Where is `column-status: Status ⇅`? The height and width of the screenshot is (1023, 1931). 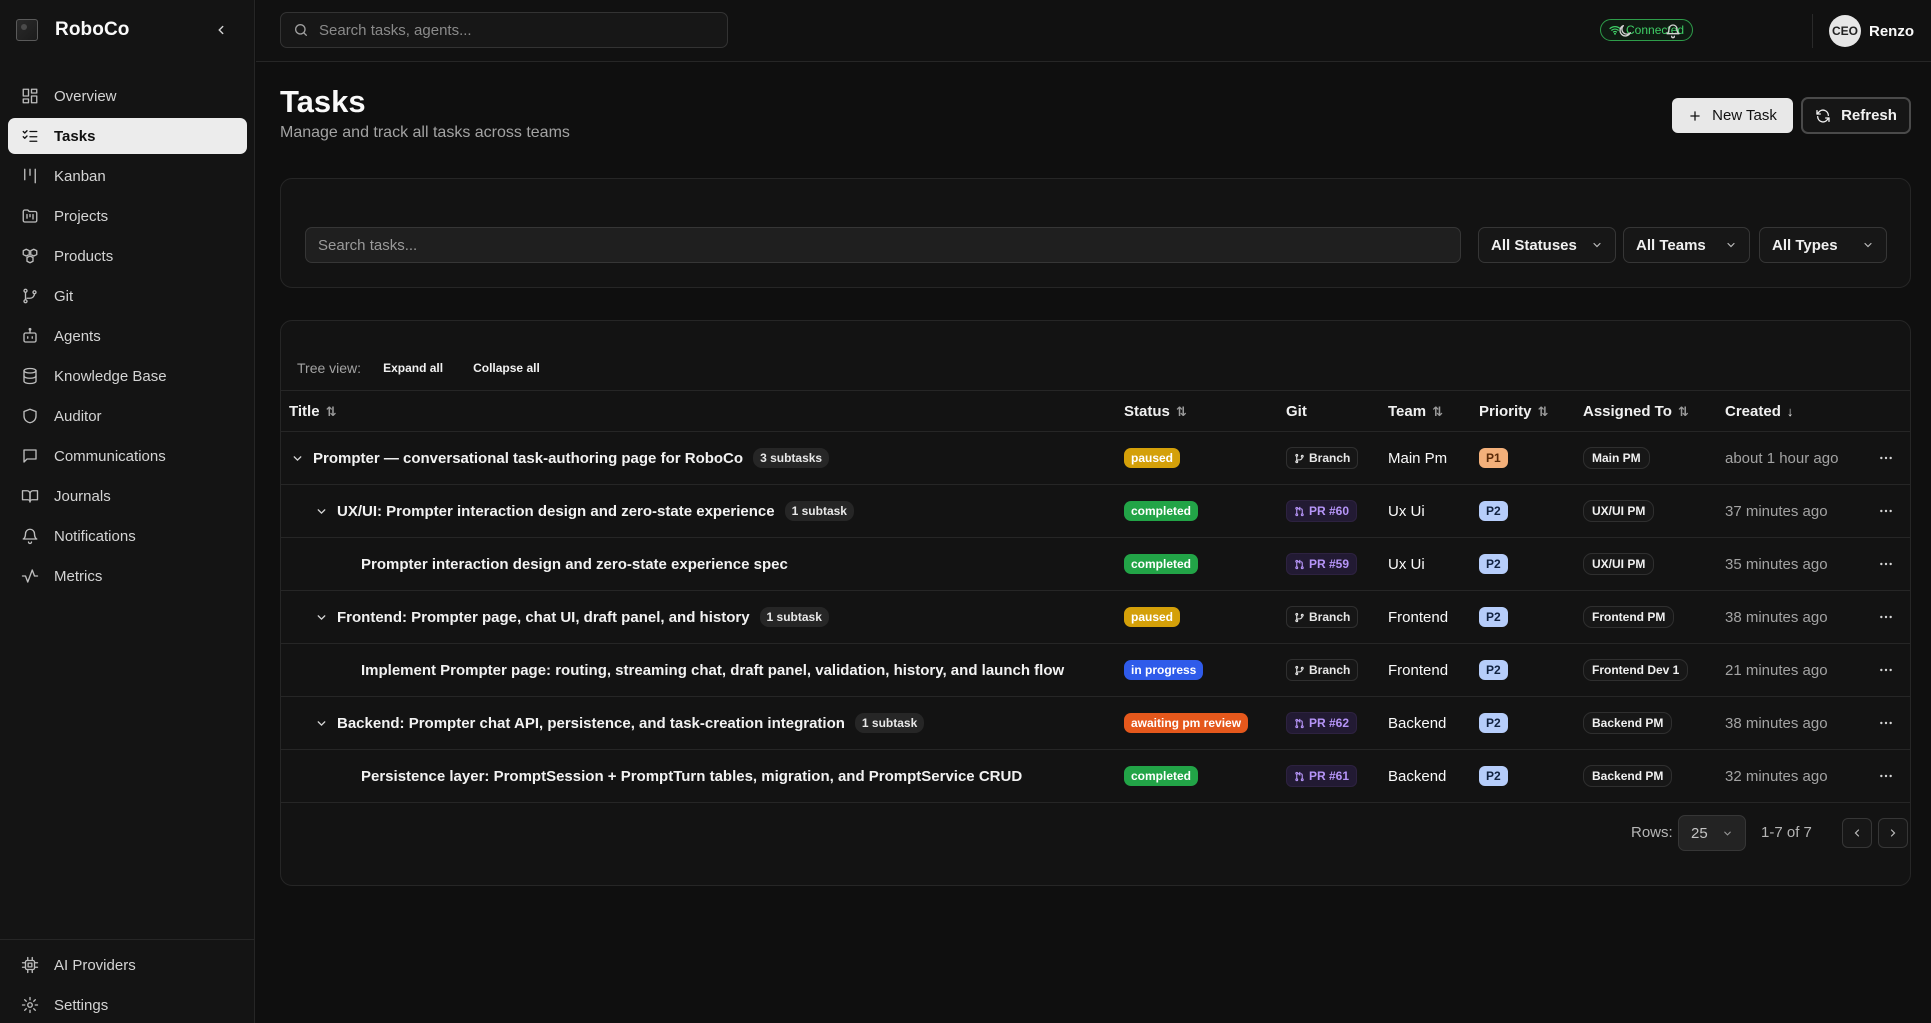
column-status: Status ⇅ is located at coordinates (1155, 411).